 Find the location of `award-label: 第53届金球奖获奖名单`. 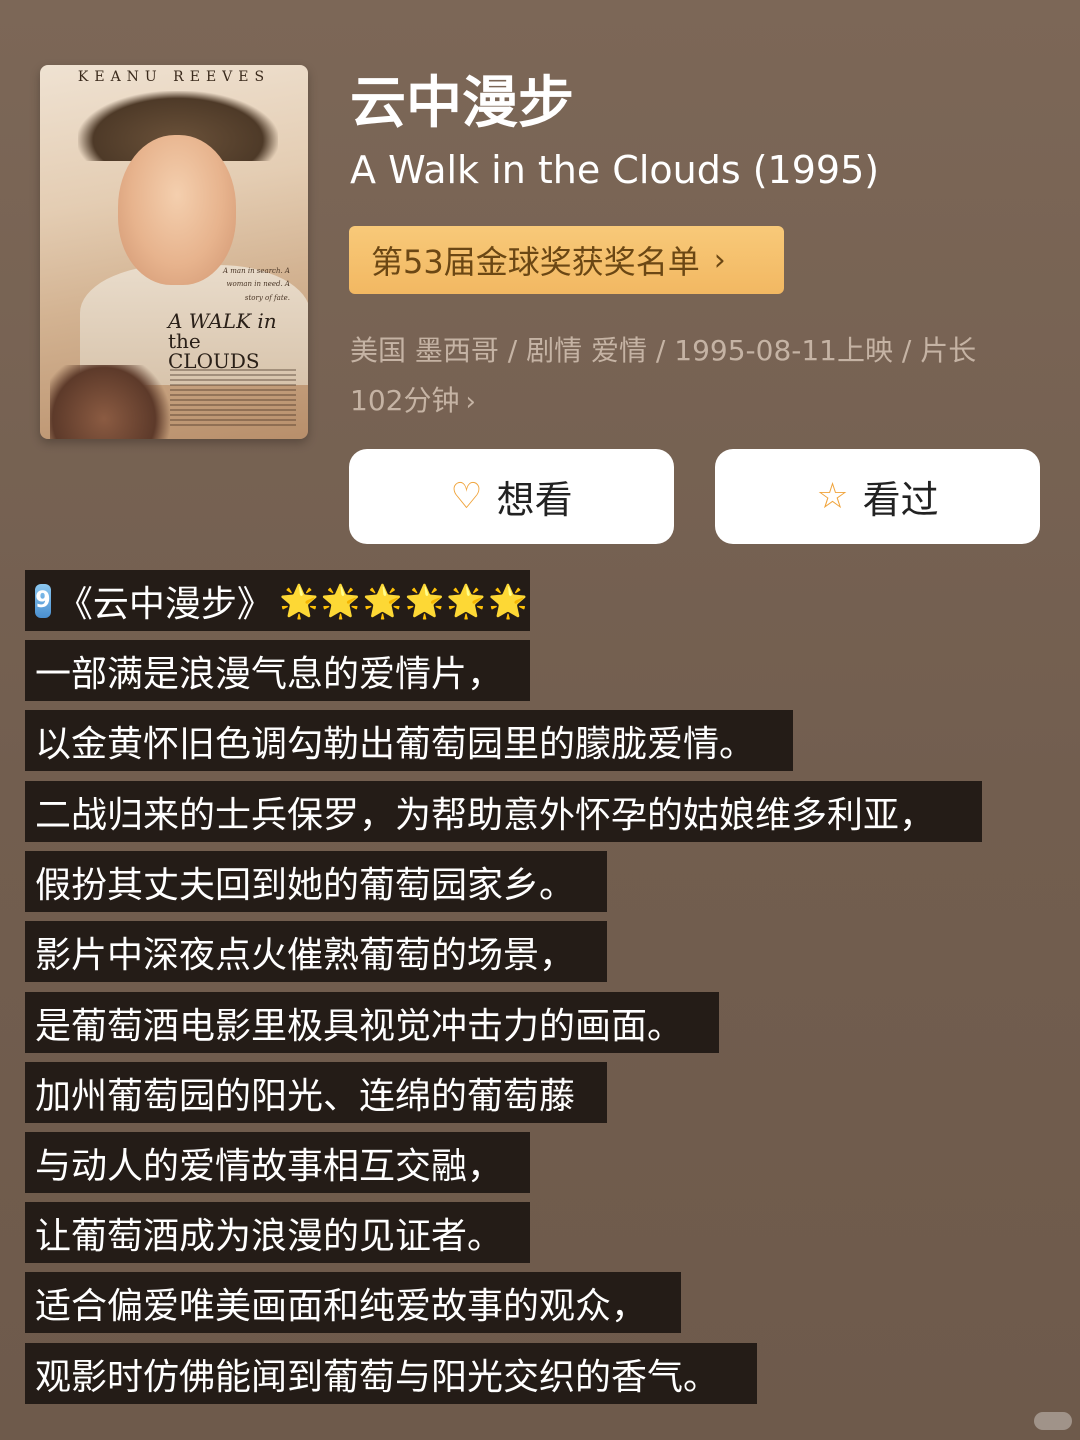

award-label: 第53届金球奖获奖名单 is located at coordinates (535, 262).